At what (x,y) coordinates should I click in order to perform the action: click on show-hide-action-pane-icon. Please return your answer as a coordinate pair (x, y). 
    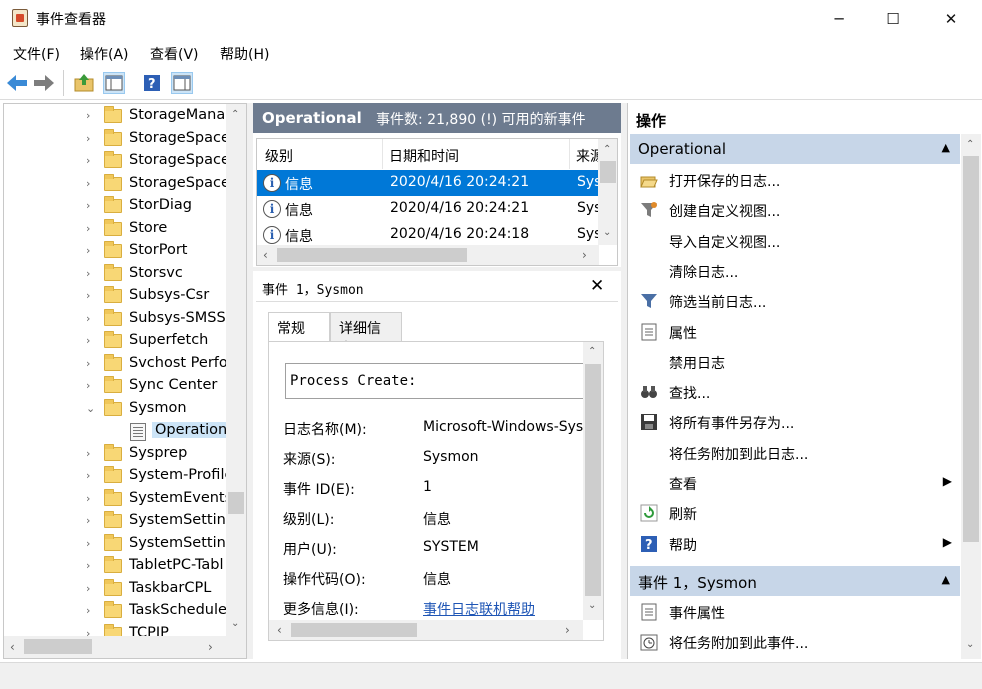
    Looking at the image, I should click on (182, 83).